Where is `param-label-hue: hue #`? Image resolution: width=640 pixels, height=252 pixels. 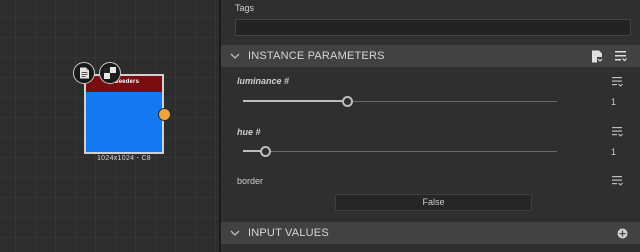
param-label-hue: hue # is located at coordinates (249, 132).